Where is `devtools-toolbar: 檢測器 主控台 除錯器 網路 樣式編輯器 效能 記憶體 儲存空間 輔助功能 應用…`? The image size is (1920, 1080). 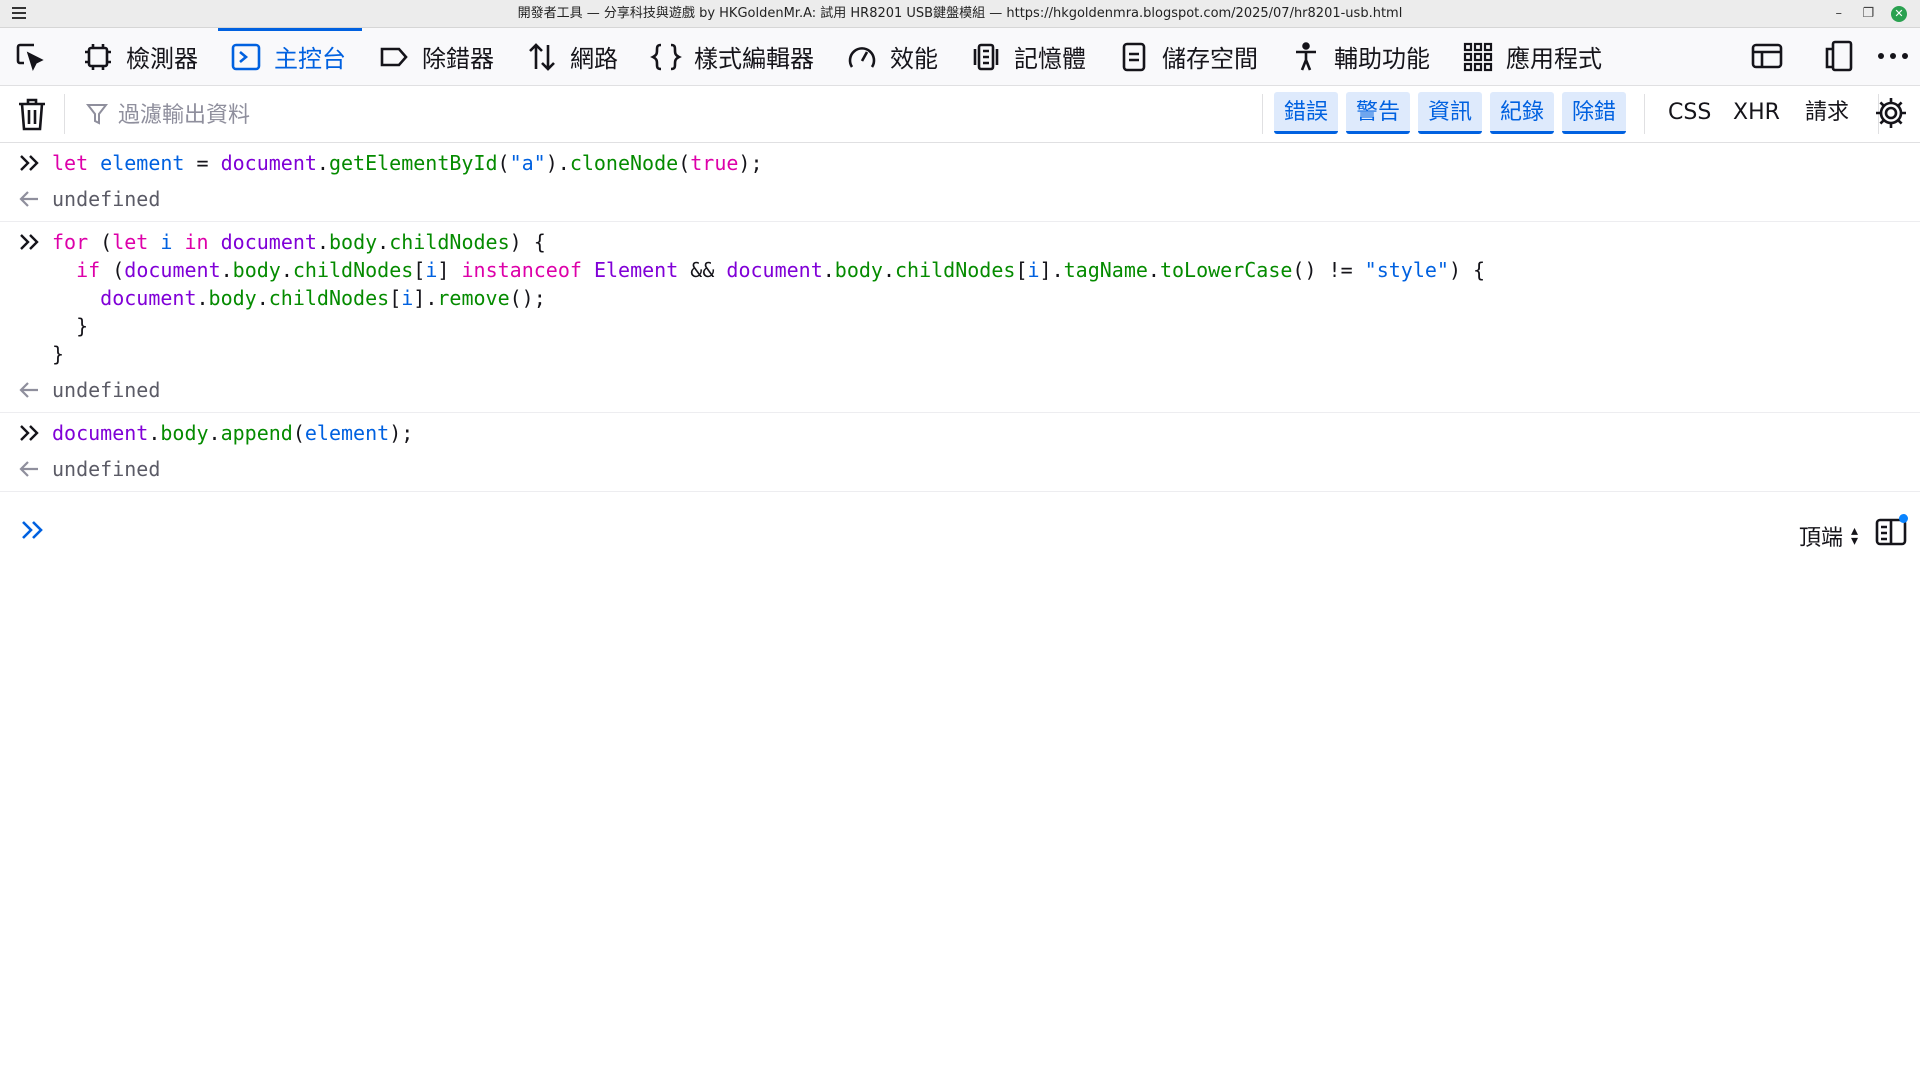
devtools-toolbar: 檢測器 主控台 除錯器 網路 樣式編輯器 效能 記憶體 儲存空間 輔助功能 應用… is located at coordinates (960, 57).